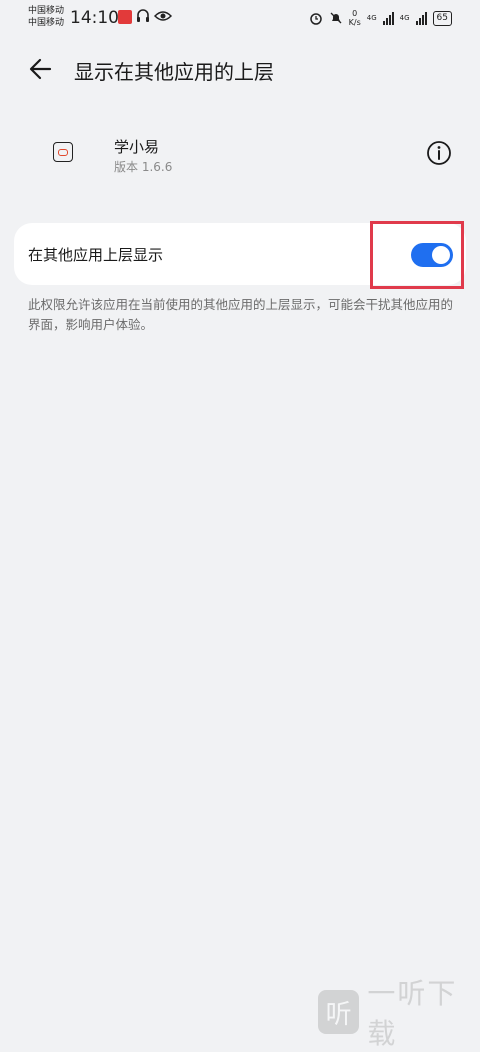 The width and height of the screenshot is (480, 1052). What do you see at coordinates (46, 11) in the screenshot?
I see `carrier-1: 中国移动` at bounding box center [46, 11].